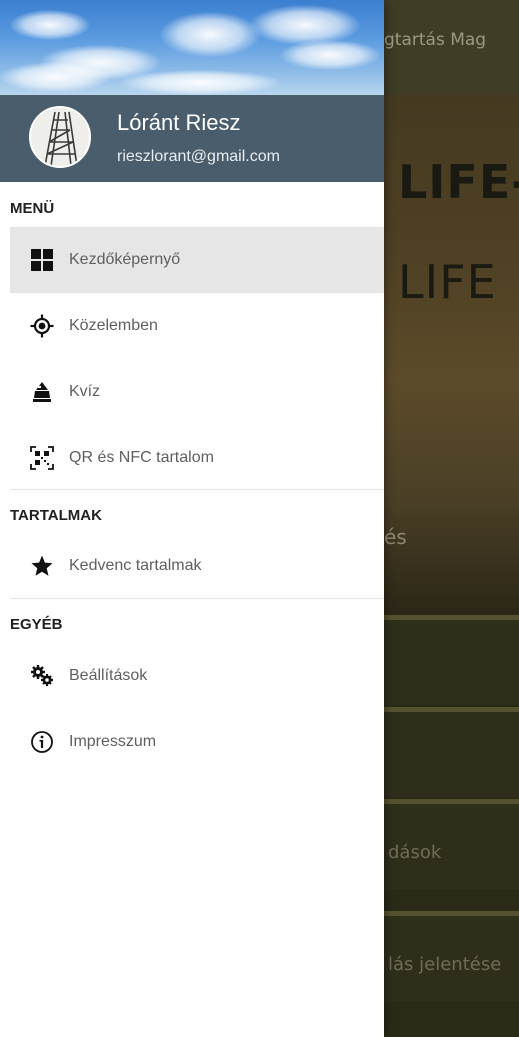  What do you see at coordinates (42, 676) in the screenshot?
I see `gears-icon` at bounding box center [42, 676].